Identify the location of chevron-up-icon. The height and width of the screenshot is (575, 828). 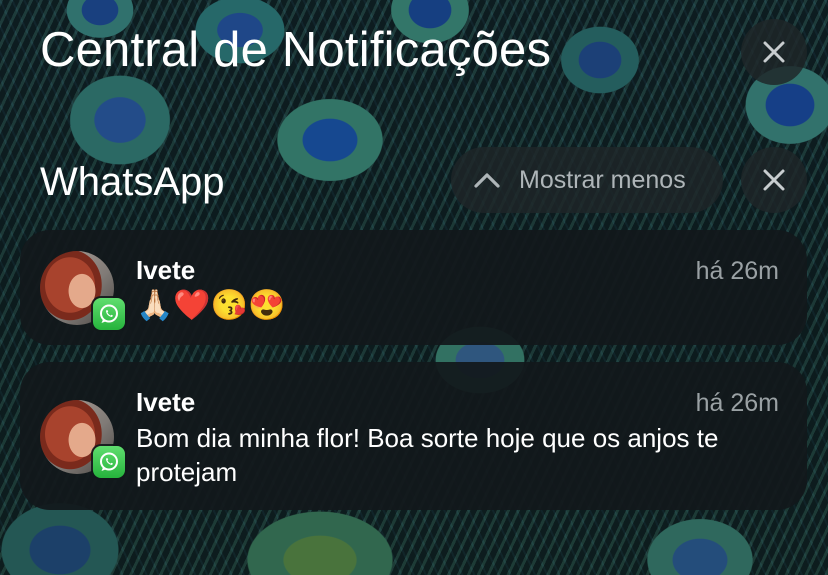
(487, 180).